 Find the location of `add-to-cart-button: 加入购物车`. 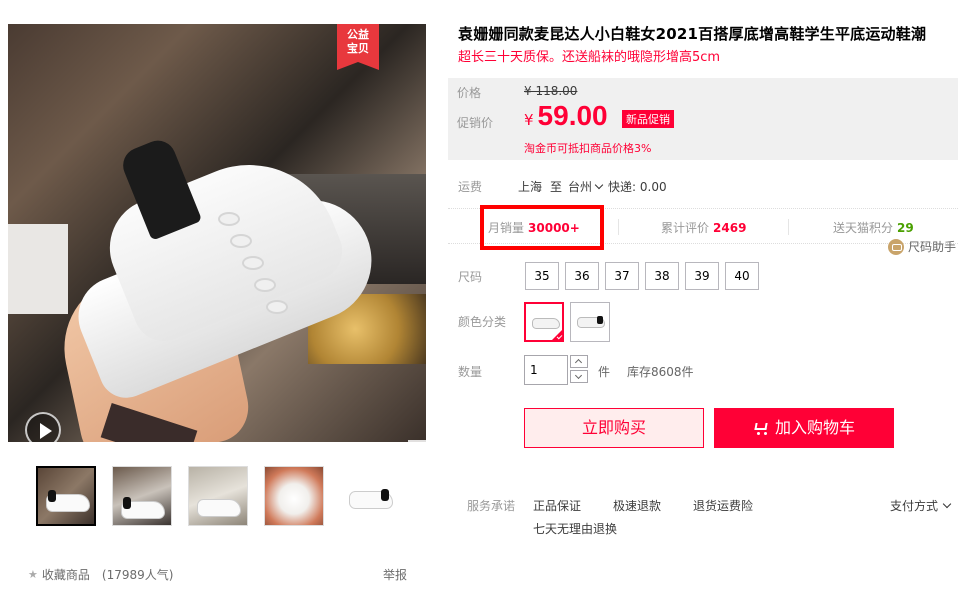

add-to-cart-button: 加入购物车 is located at coordinates (804, 428).